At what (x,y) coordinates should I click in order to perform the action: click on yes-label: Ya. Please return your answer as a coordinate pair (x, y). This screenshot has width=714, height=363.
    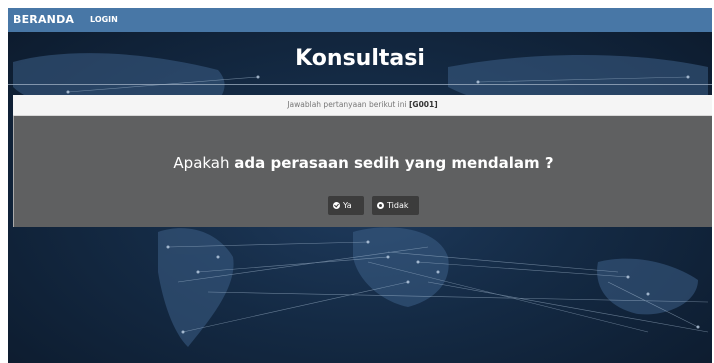
    Looking at the image, I should click on (347, 205).